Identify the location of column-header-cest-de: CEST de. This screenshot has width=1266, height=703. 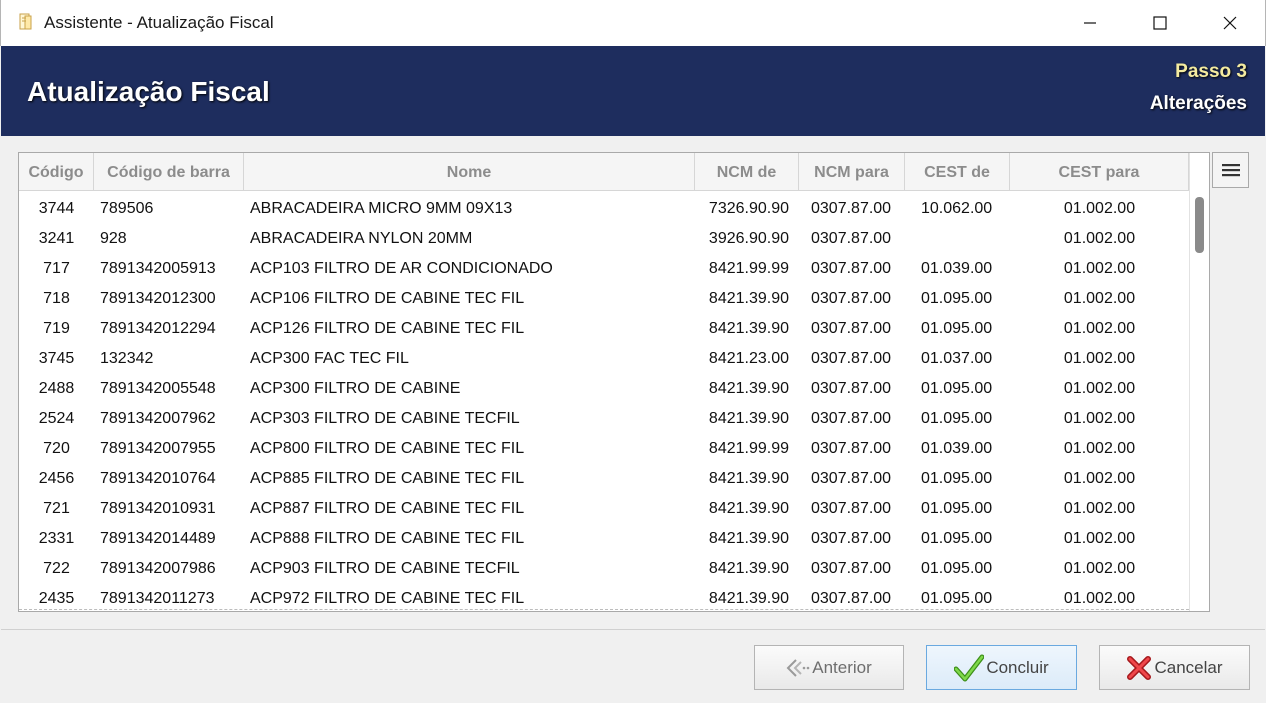
(957, 172).